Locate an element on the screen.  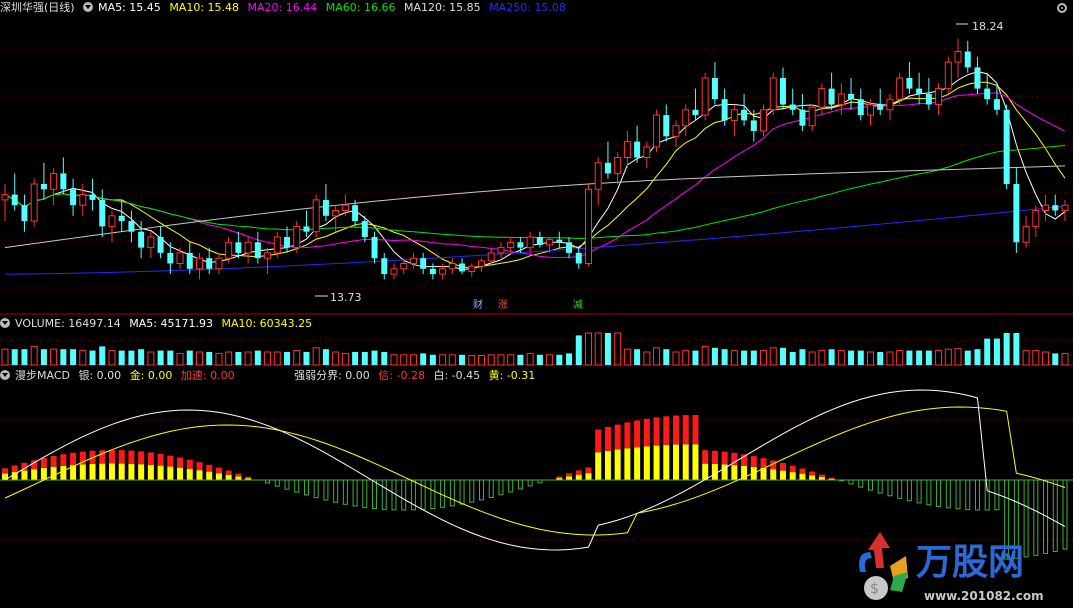
ma120-line is located at coordinates (535, 207).